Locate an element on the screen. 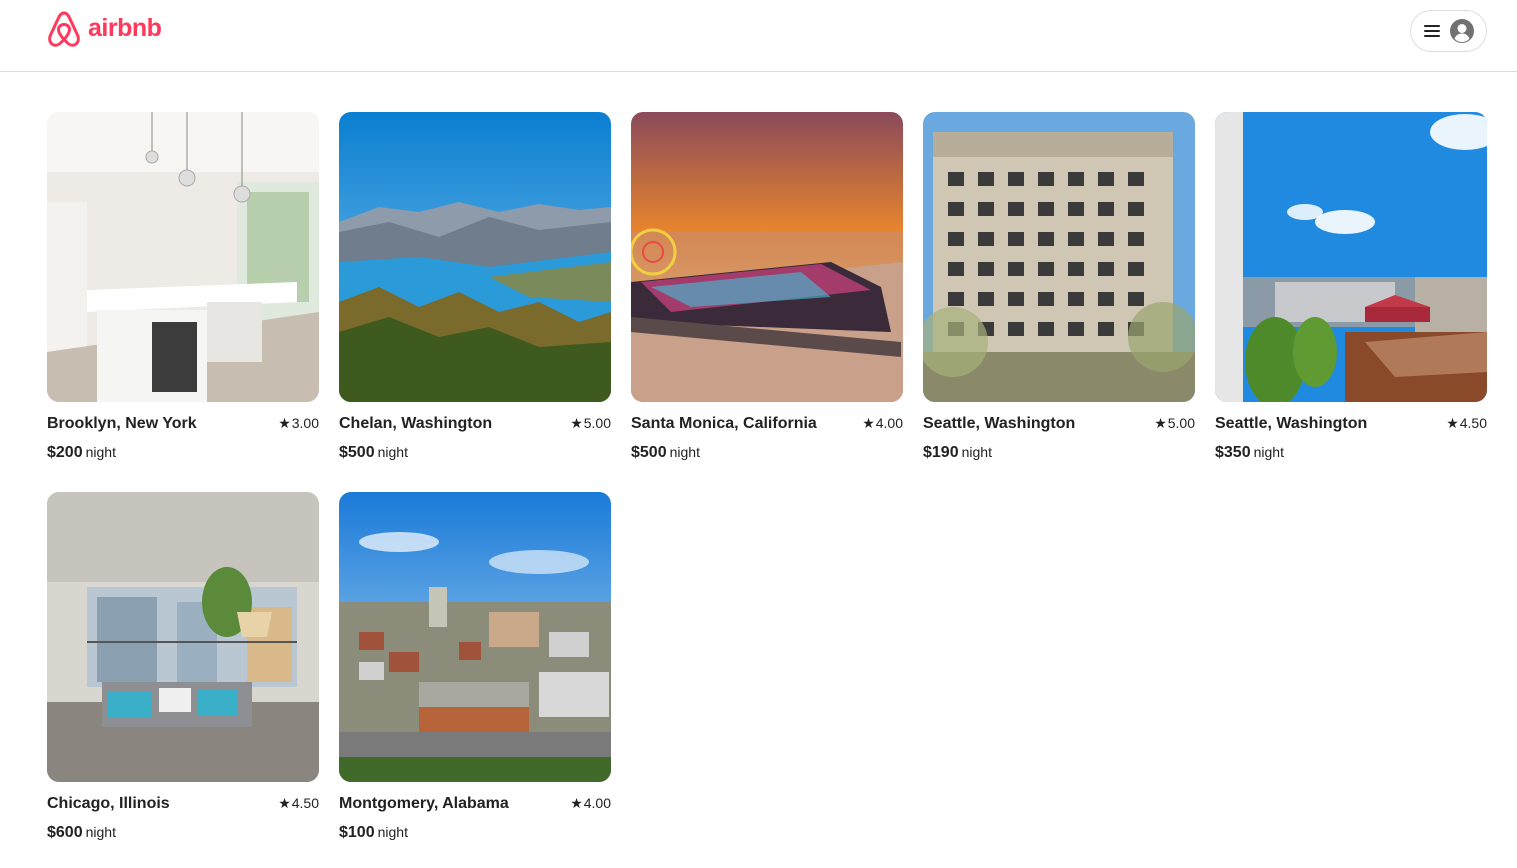 The width and height of the screenshot is (1517, 868). listing-price: $190 is located at coordinates (941, 452).